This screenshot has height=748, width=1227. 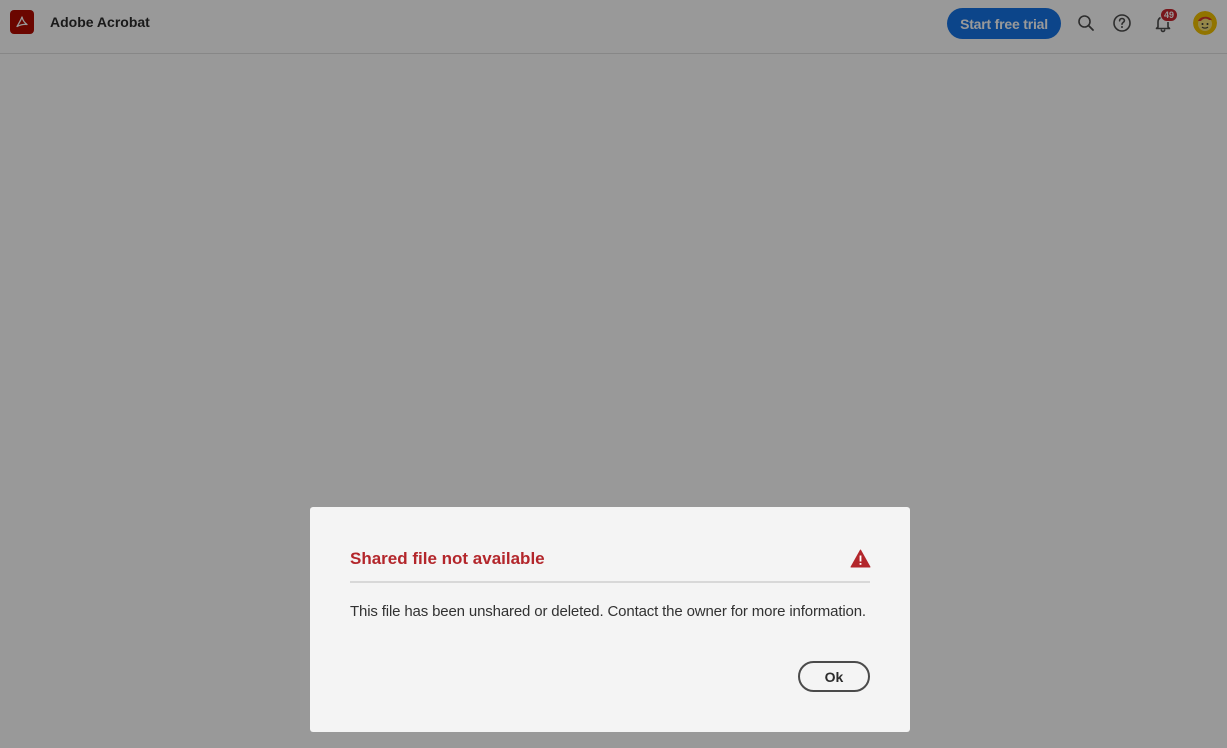 What do you see at coordinates (447, 558) in the screenshot?
I see `dialog-title: Shared file not available` at bounding box center [447, 558].